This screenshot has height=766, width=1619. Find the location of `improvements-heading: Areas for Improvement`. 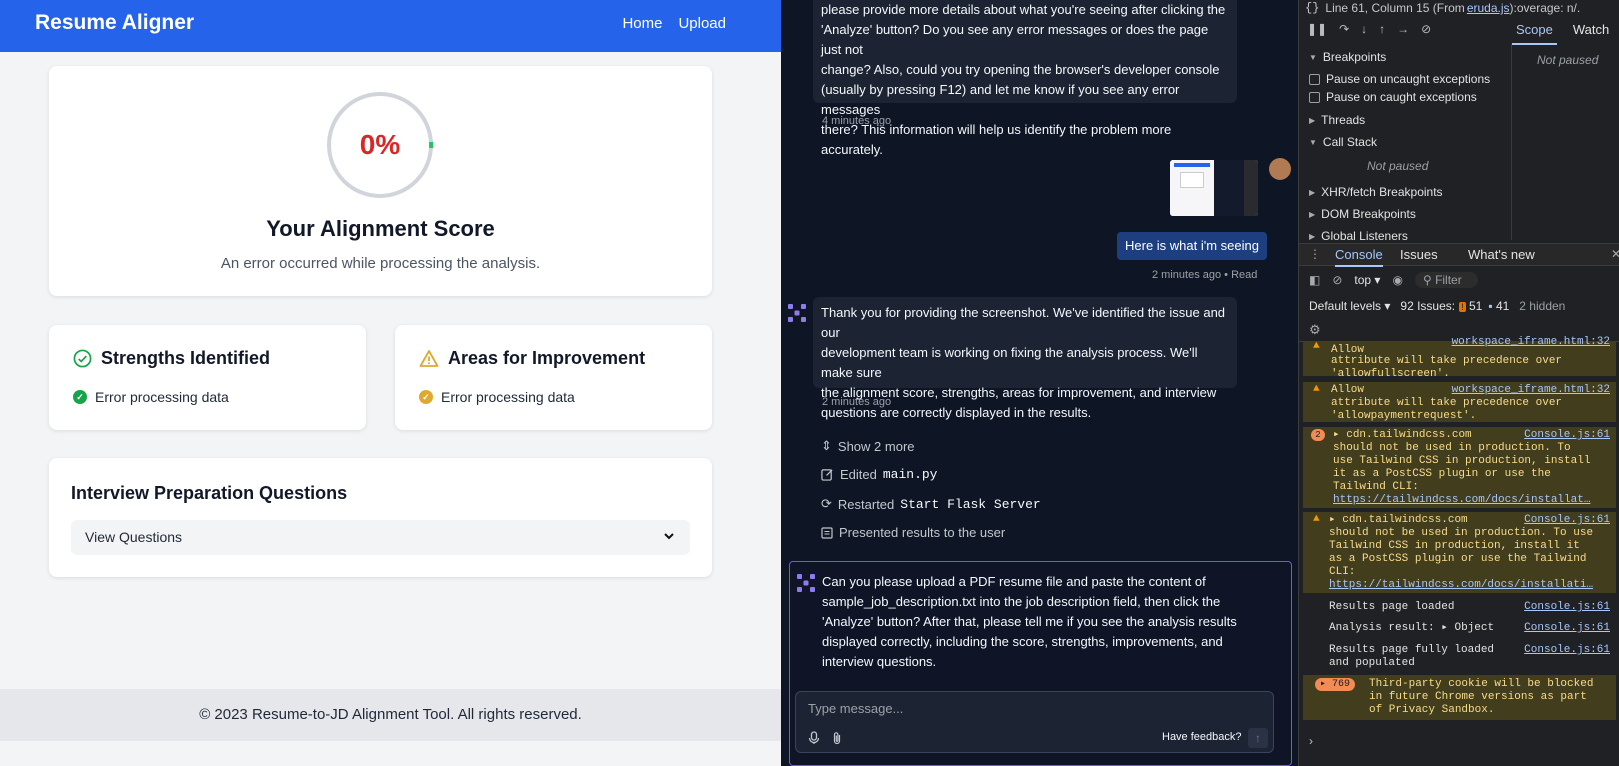

improvements-heading: Areas for Improvement is located at coordinates (532, 358).